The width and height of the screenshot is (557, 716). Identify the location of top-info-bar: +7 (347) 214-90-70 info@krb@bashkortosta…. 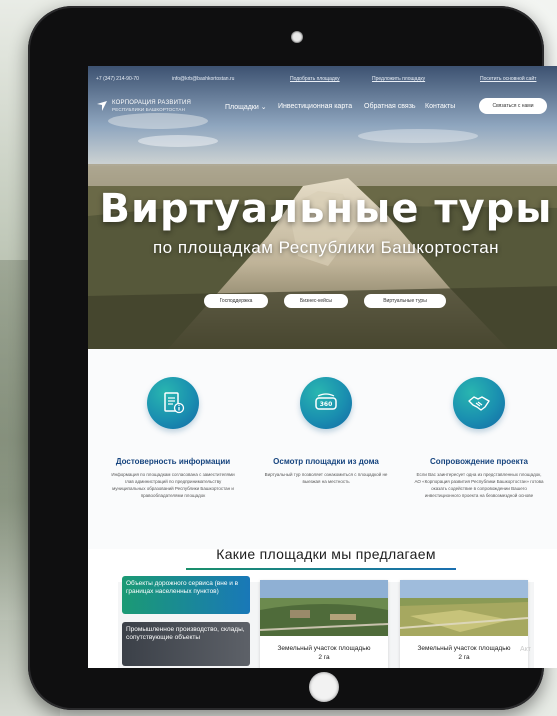
(322, 82).